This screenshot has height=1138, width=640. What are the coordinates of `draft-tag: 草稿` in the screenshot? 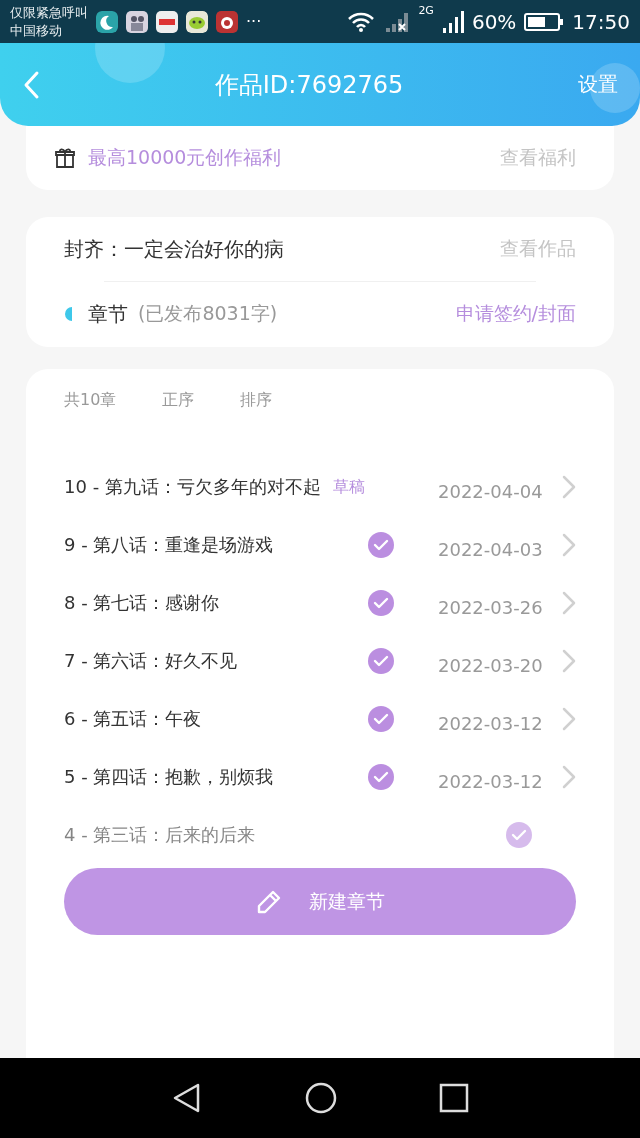 It's located at (348, 487).